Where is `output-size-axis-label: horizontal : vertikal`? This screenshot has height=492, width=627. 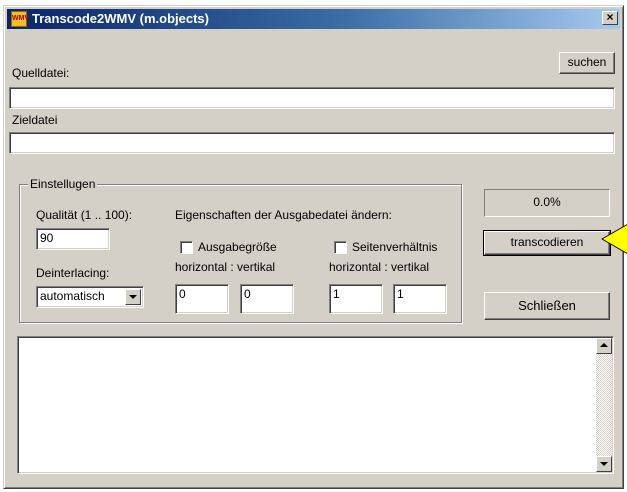 output-size-axis-label: horizontal : vertikal is located at coordinates (225, 267).